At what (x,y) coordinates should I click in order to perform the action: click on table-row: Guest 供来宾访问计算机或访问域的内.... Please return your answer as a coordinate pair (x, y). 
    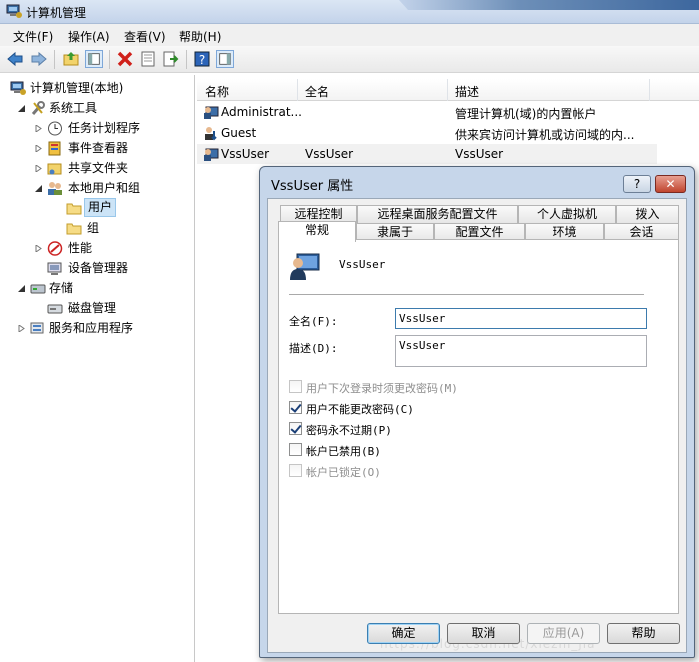
    Looking at the image, I should click on (427, 133).